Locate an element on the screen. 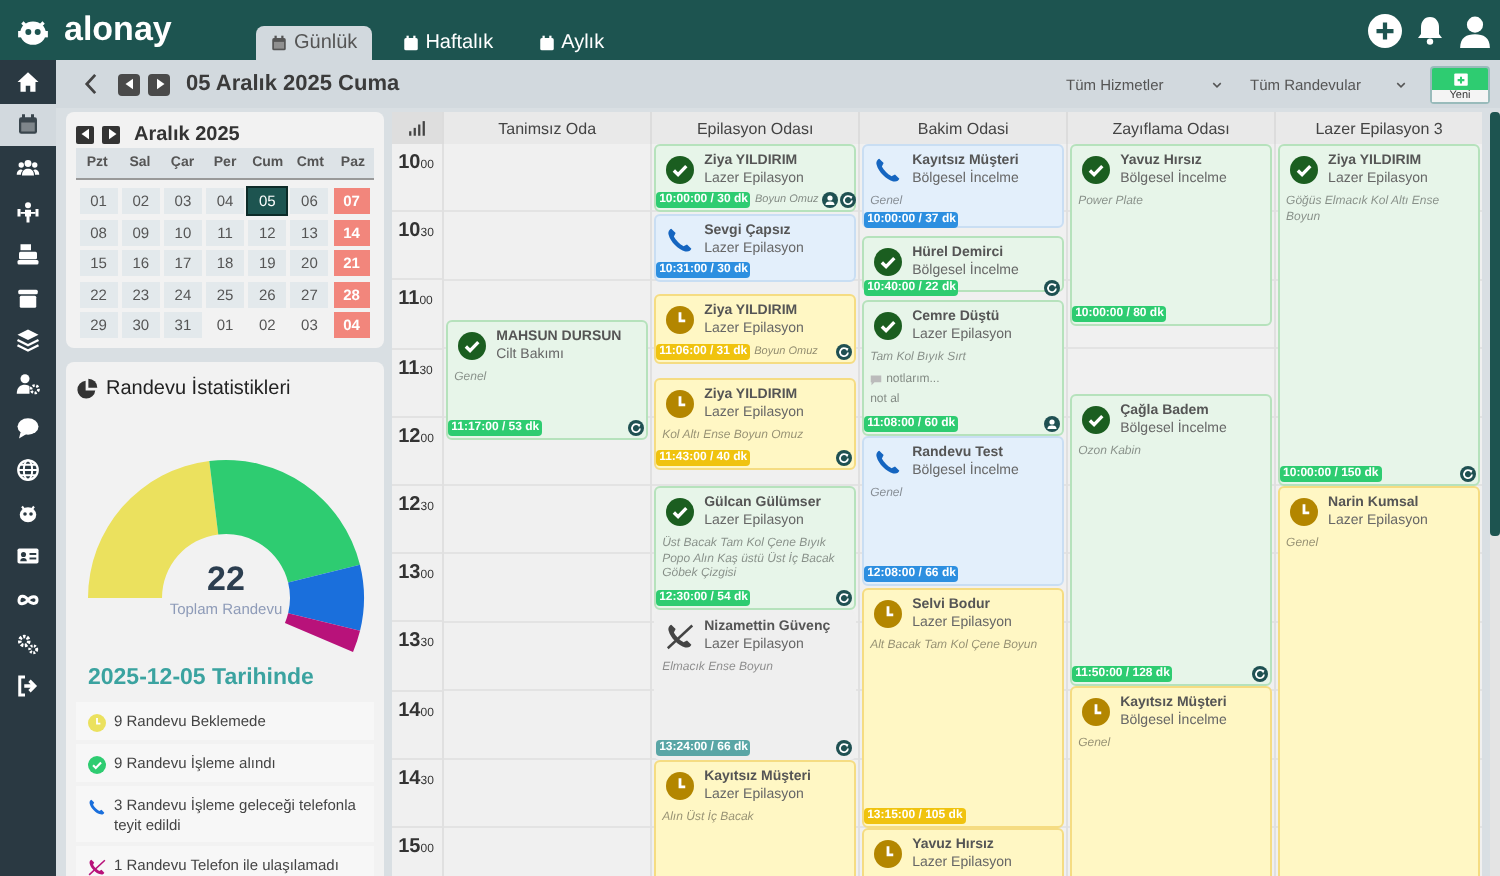 Image resolution: width=1500 pixels, height=876 pixels. room-header: Lazer Epilasyon 3 is located at coordinates (1379, 128).